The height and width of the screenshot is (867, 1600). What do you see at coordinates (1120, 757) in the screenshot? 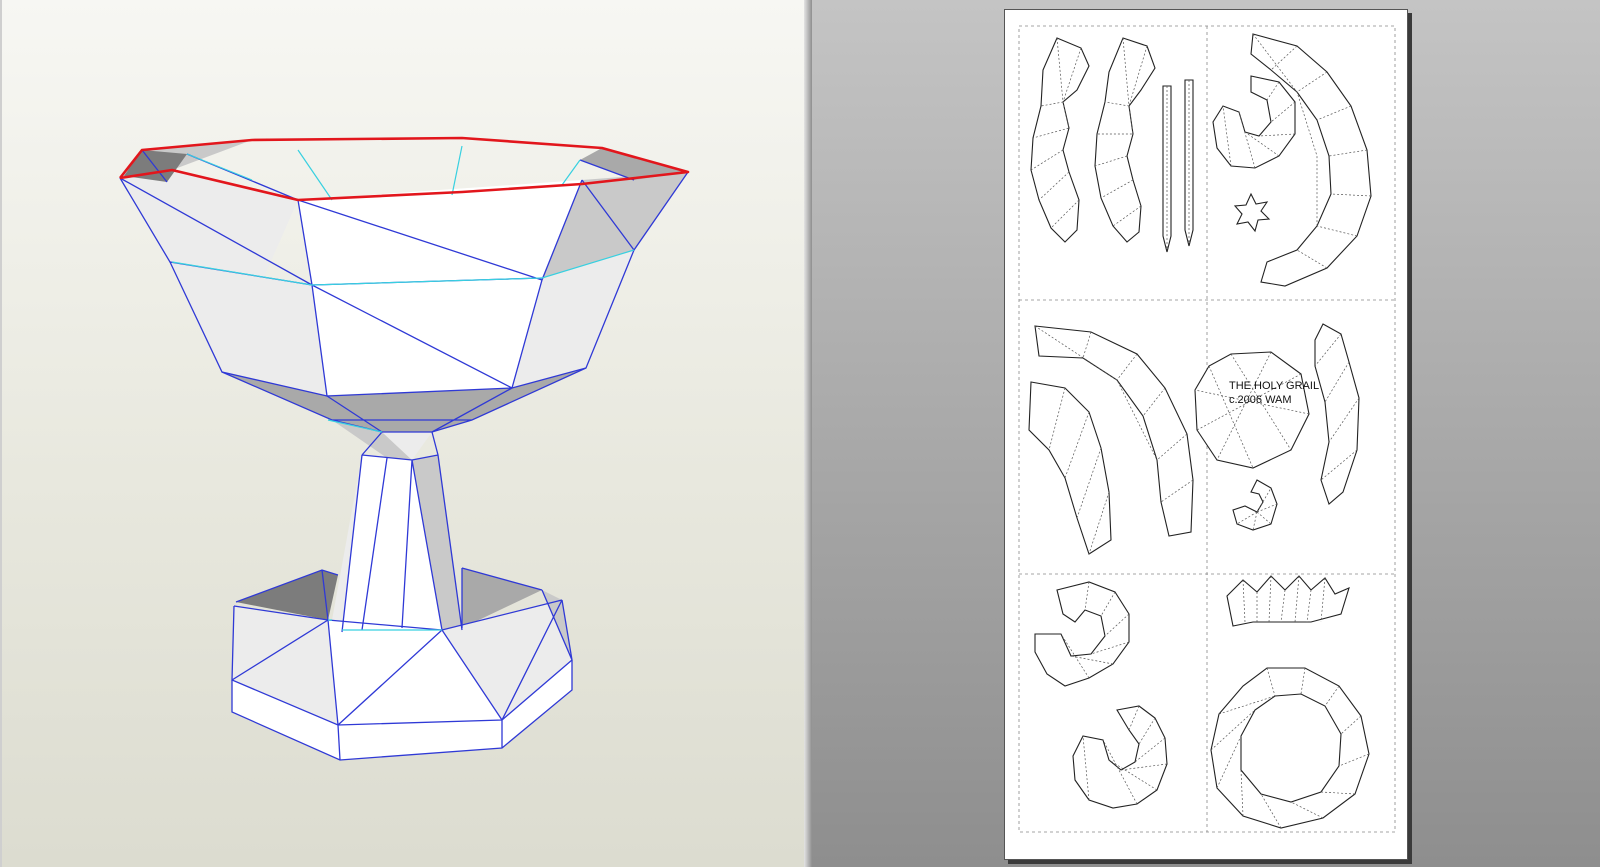
I see `pattern-ring-c` at bounding box center [1120, 757].